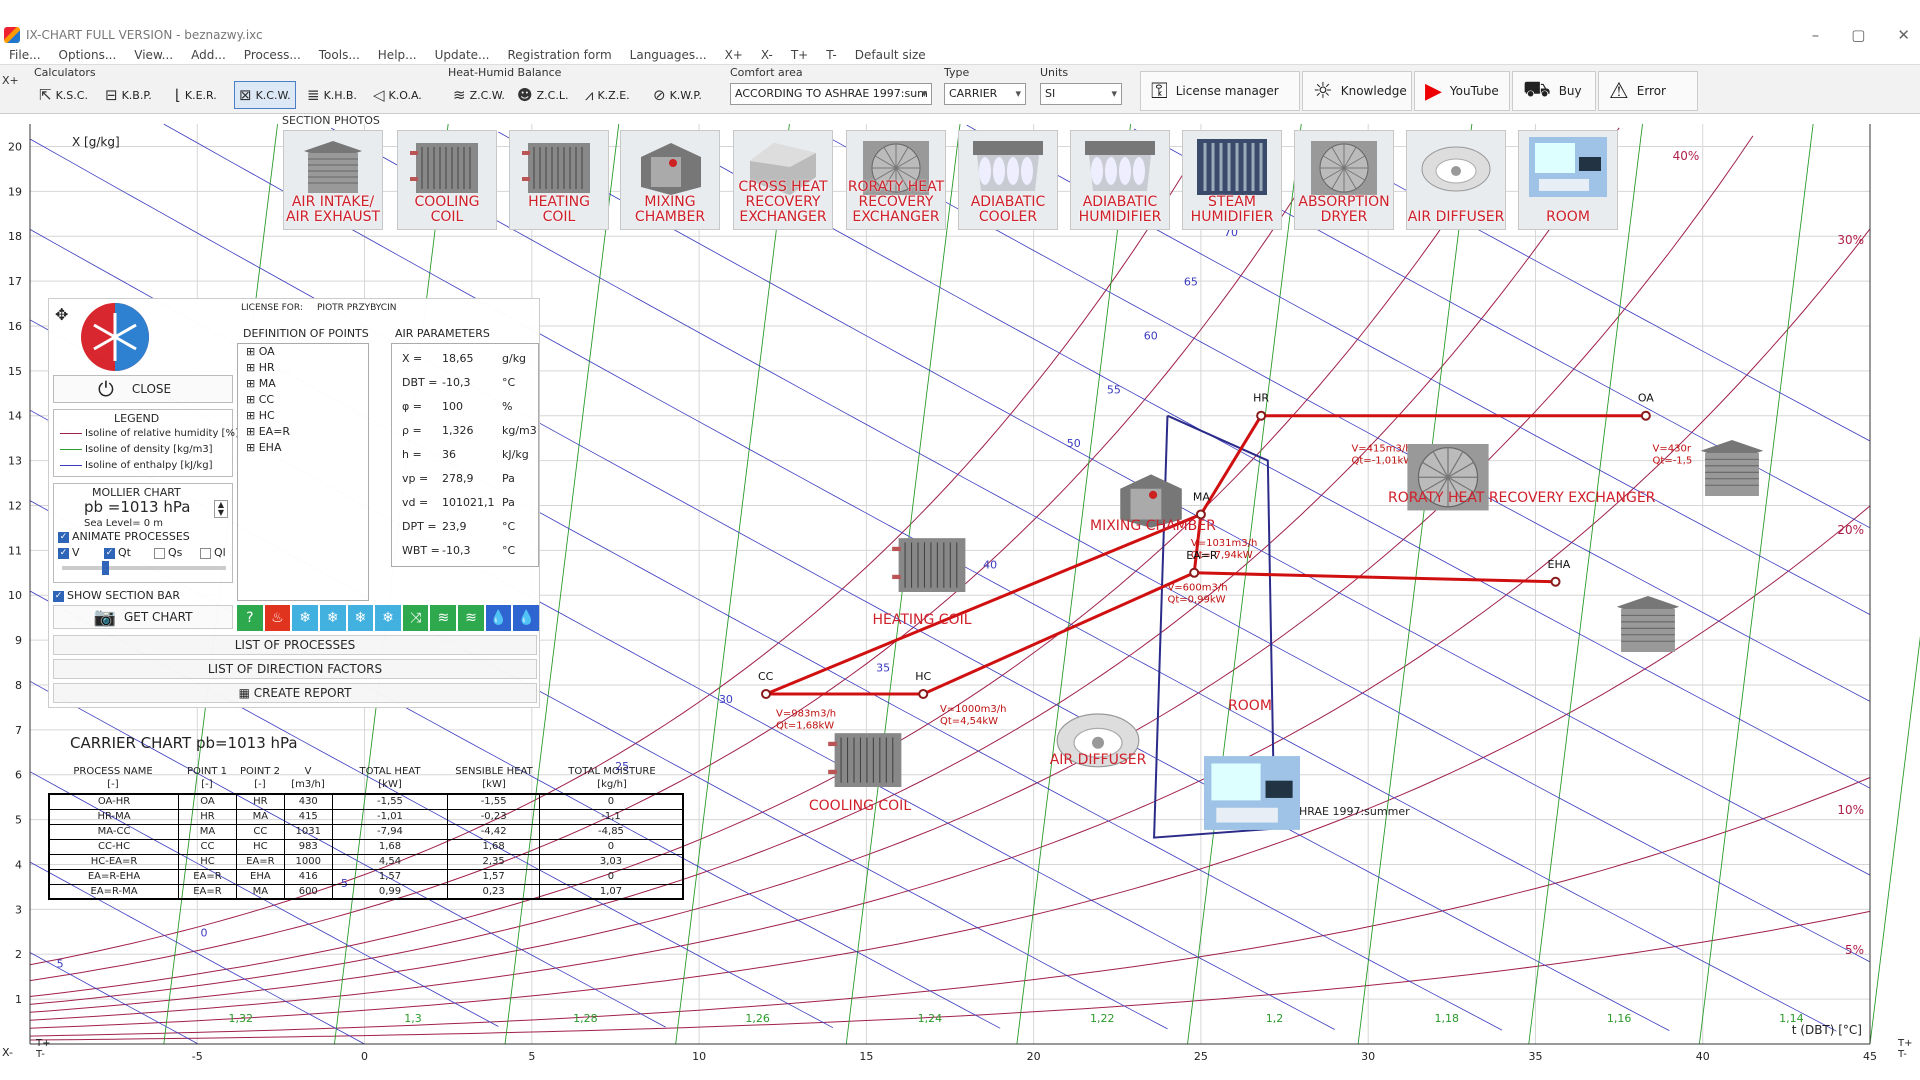 Image resolution: width=1920 pixels, height=1080 pixels. What do you see at coordinates (124, 536) in the screenshot?
I see `animate-checkbox: ✓ ANIMATE PROCESSES` at bounding box center [124, 536].